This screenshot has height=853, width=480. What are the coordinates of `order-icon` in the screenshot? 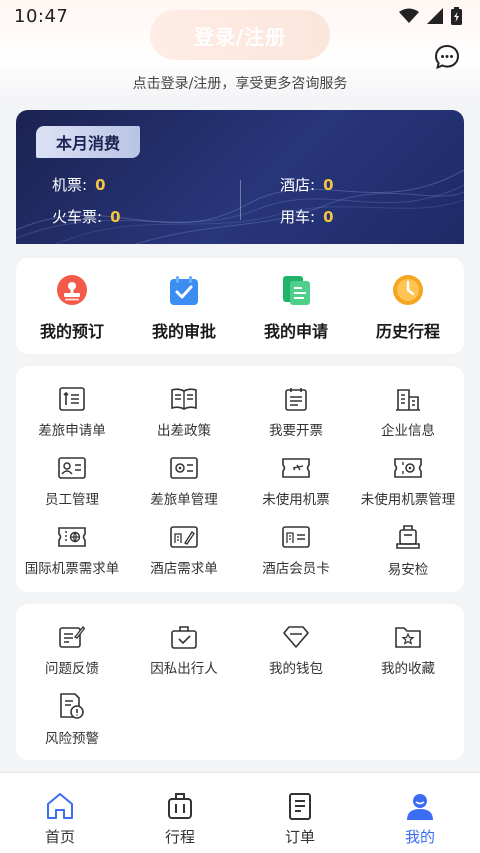 It's located at (300, 806).